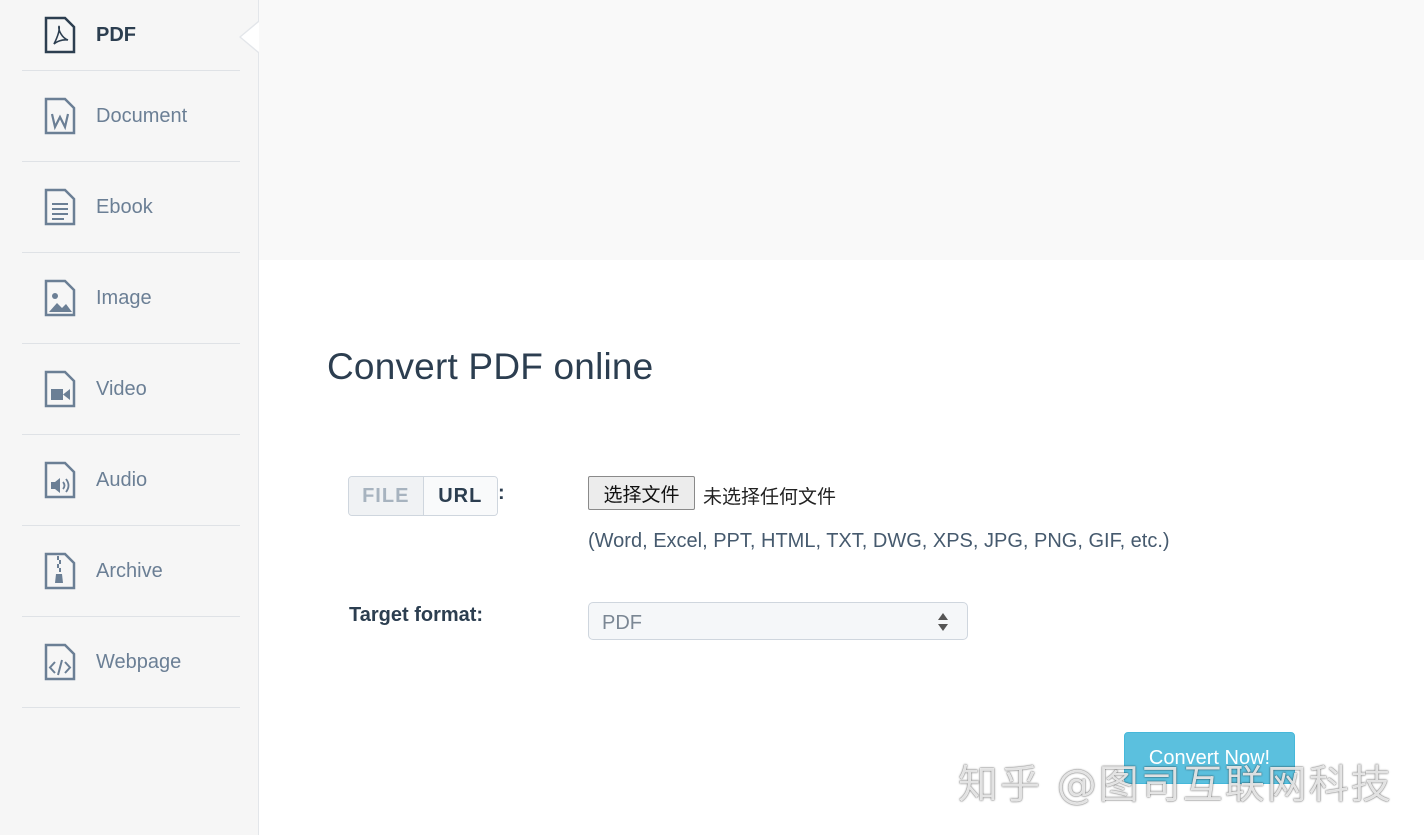 The width and height of the screenshot is (1424, 835). I want to click on url-tab-button: URL, so click(460, 496).